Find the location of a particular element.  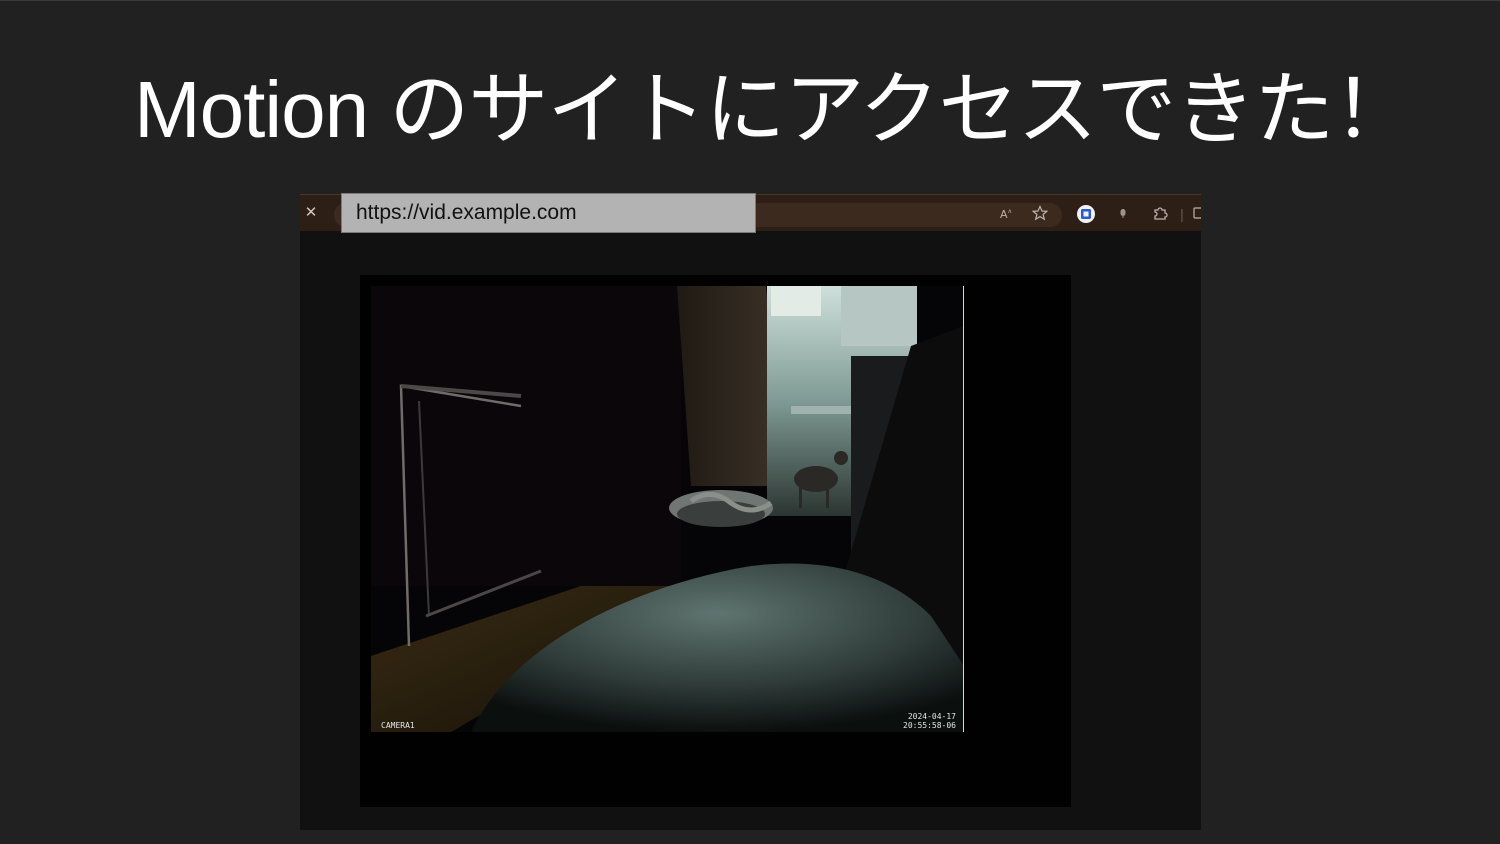

camera-date: 2024-04-17 is located at coordinates (931, 716).